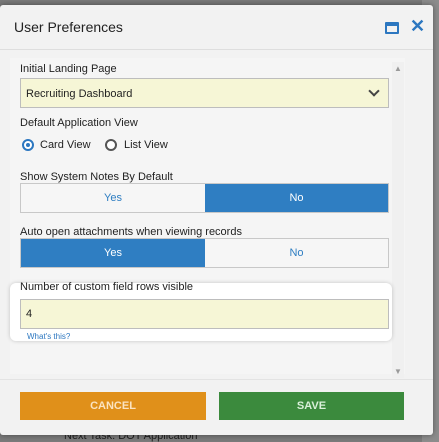 This screenshot has width=439, height=442. Describe the element at coordinates (48, 336) in the screenshot. I see `whats-this-link: What's this?` at that location.